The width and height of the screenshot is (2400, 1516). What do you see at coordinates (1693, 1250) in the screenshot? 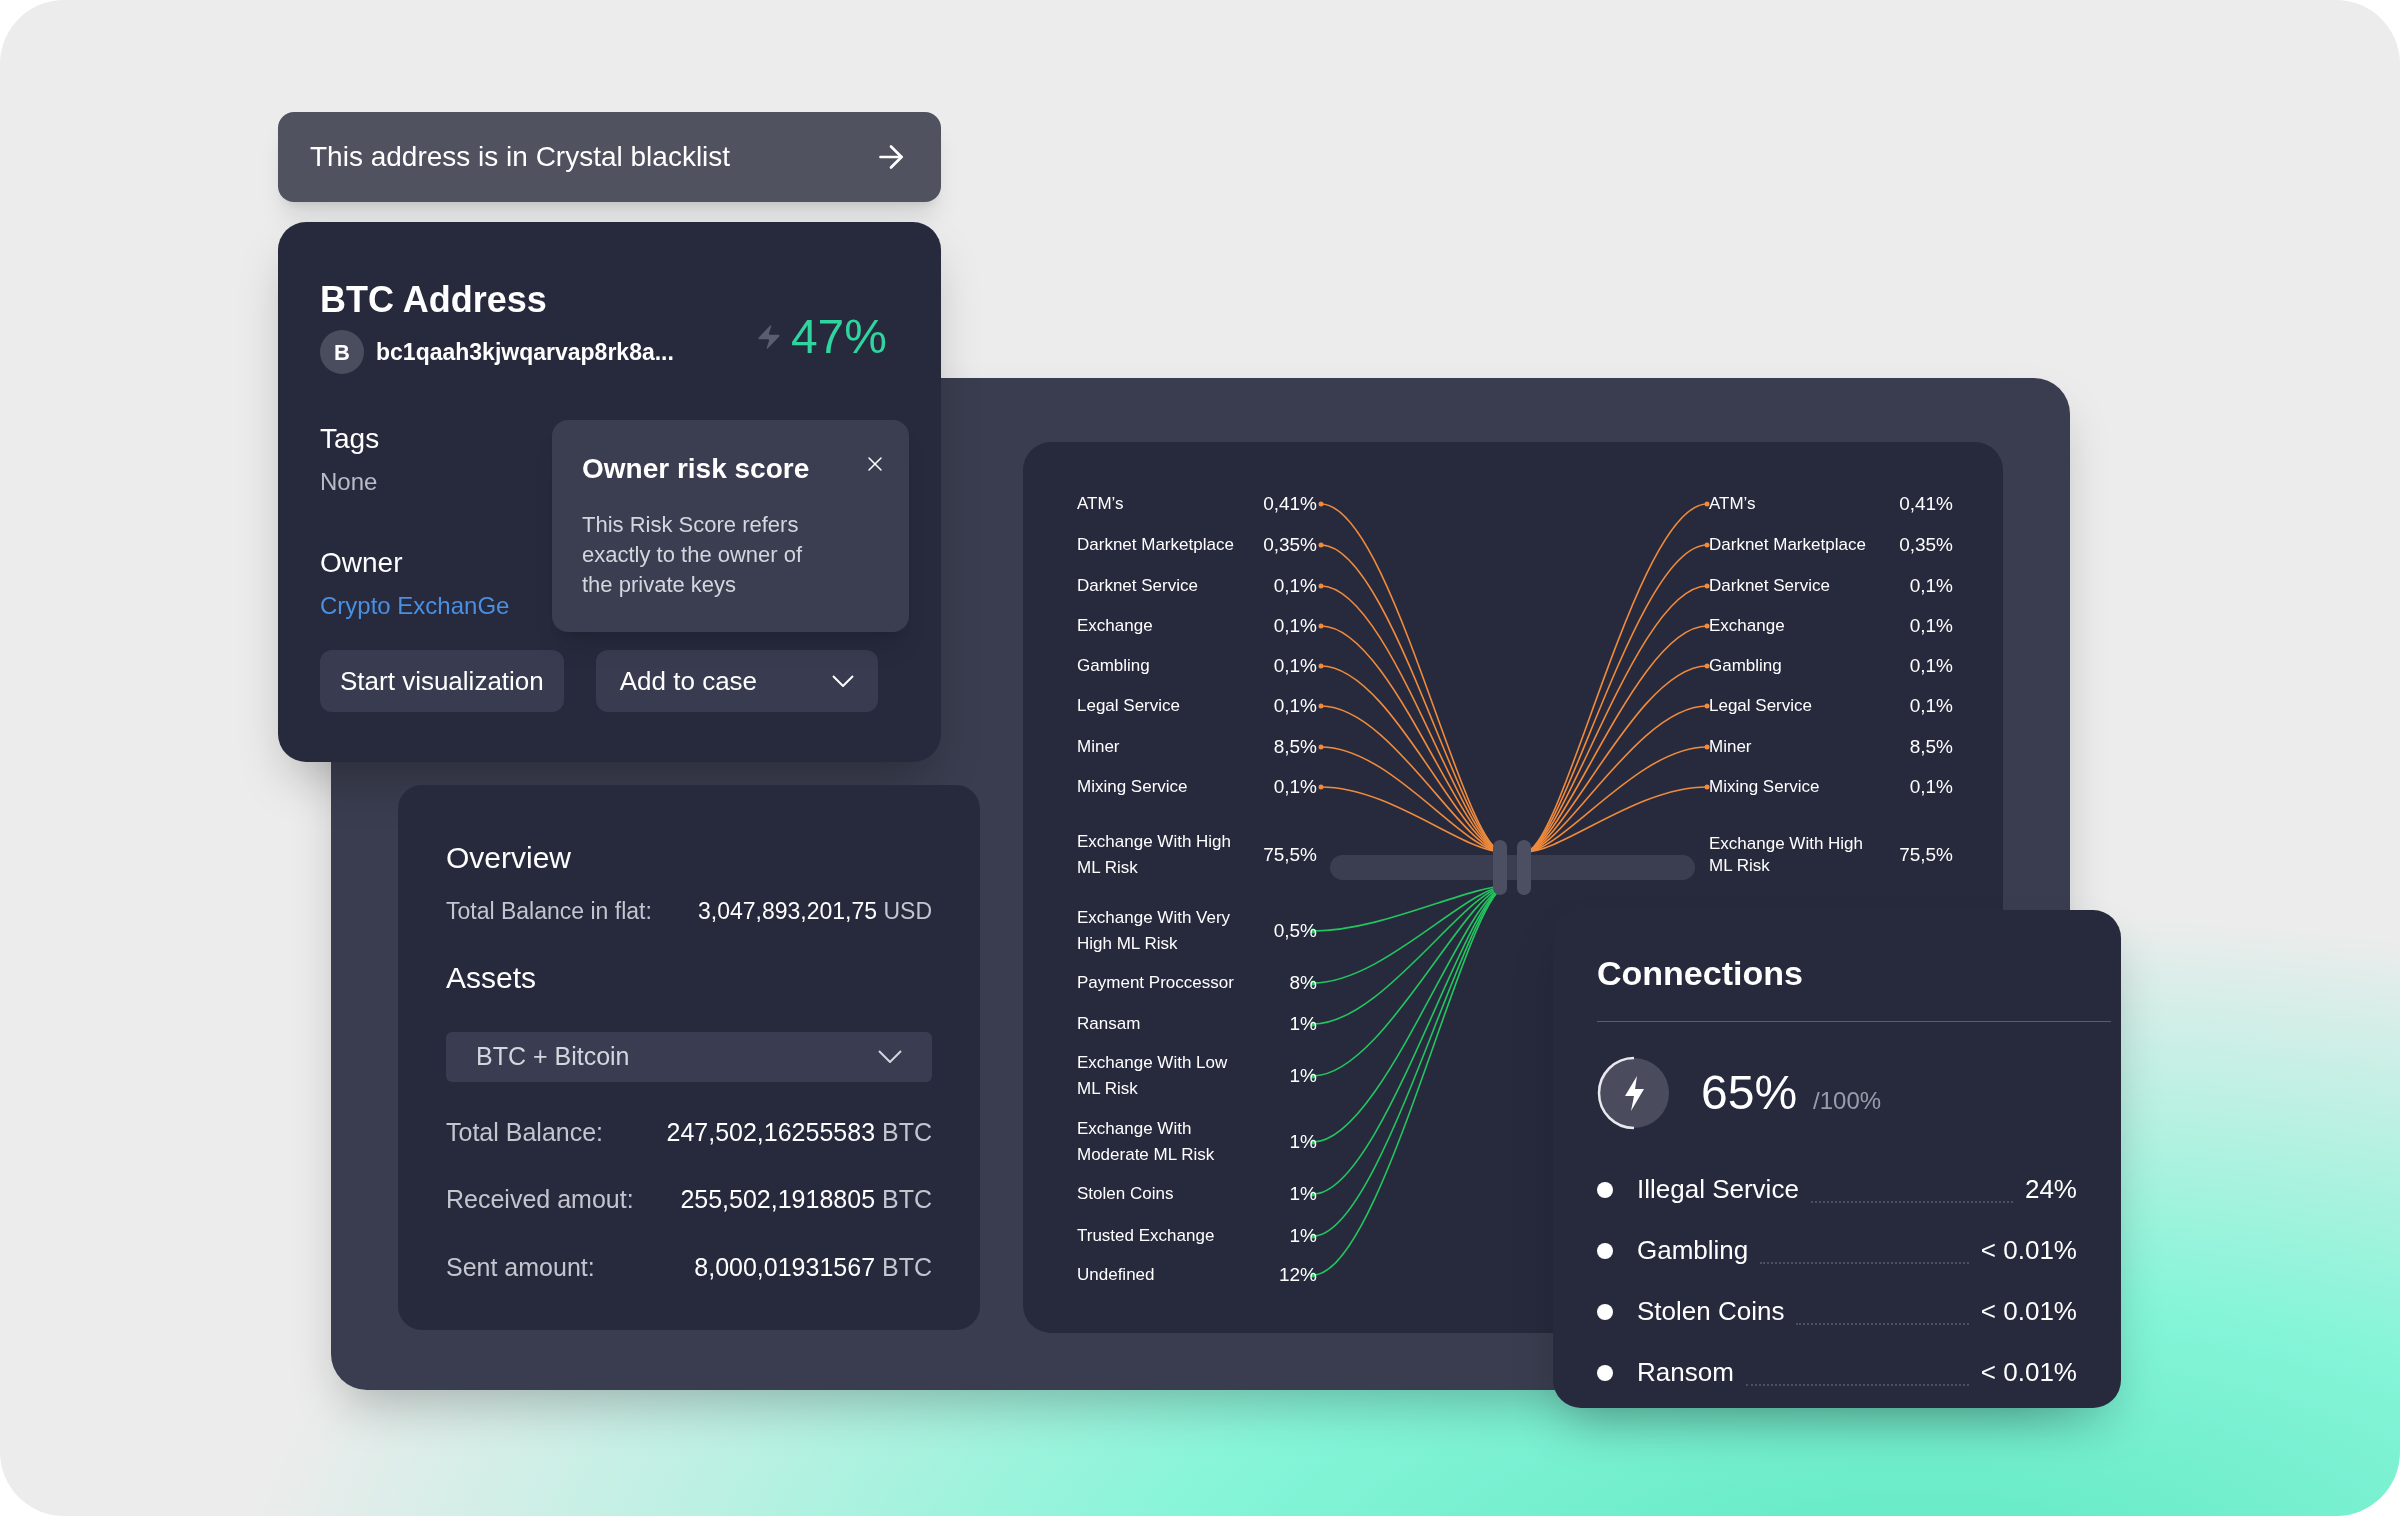
I see `connection-label: Gambling` at bounding box center [1693, 1250].